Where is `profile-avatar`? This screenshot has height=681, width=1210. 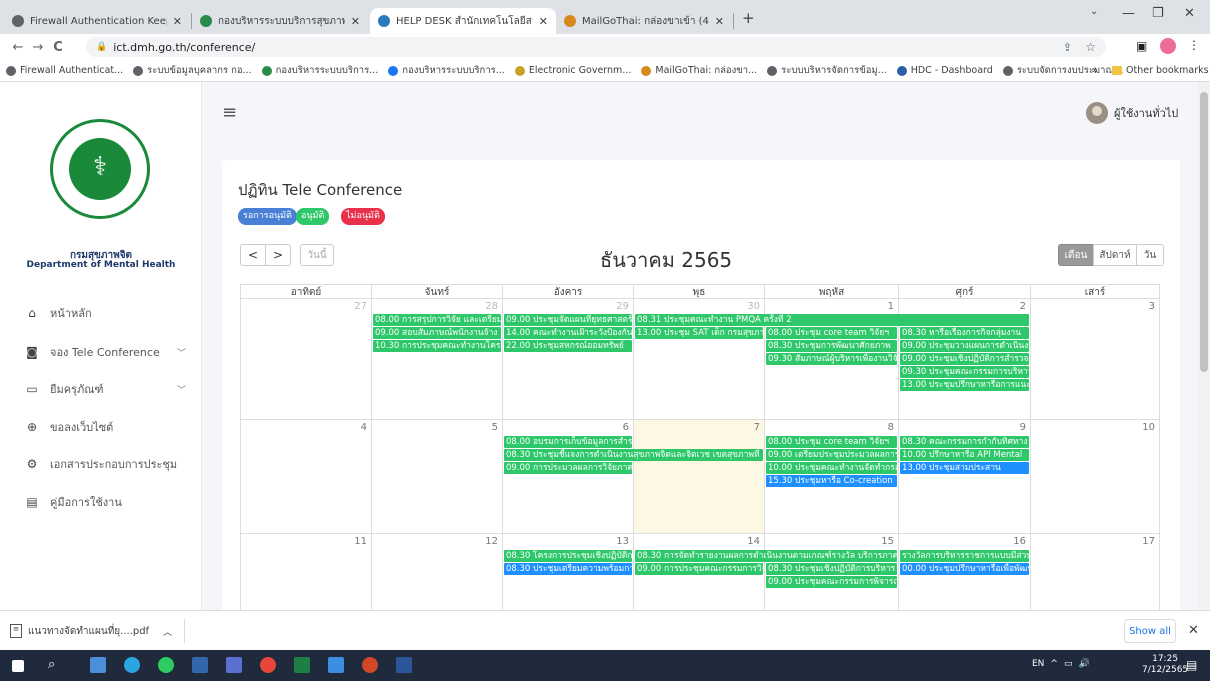
profile-avatar is located at coordinates (1168, 46).